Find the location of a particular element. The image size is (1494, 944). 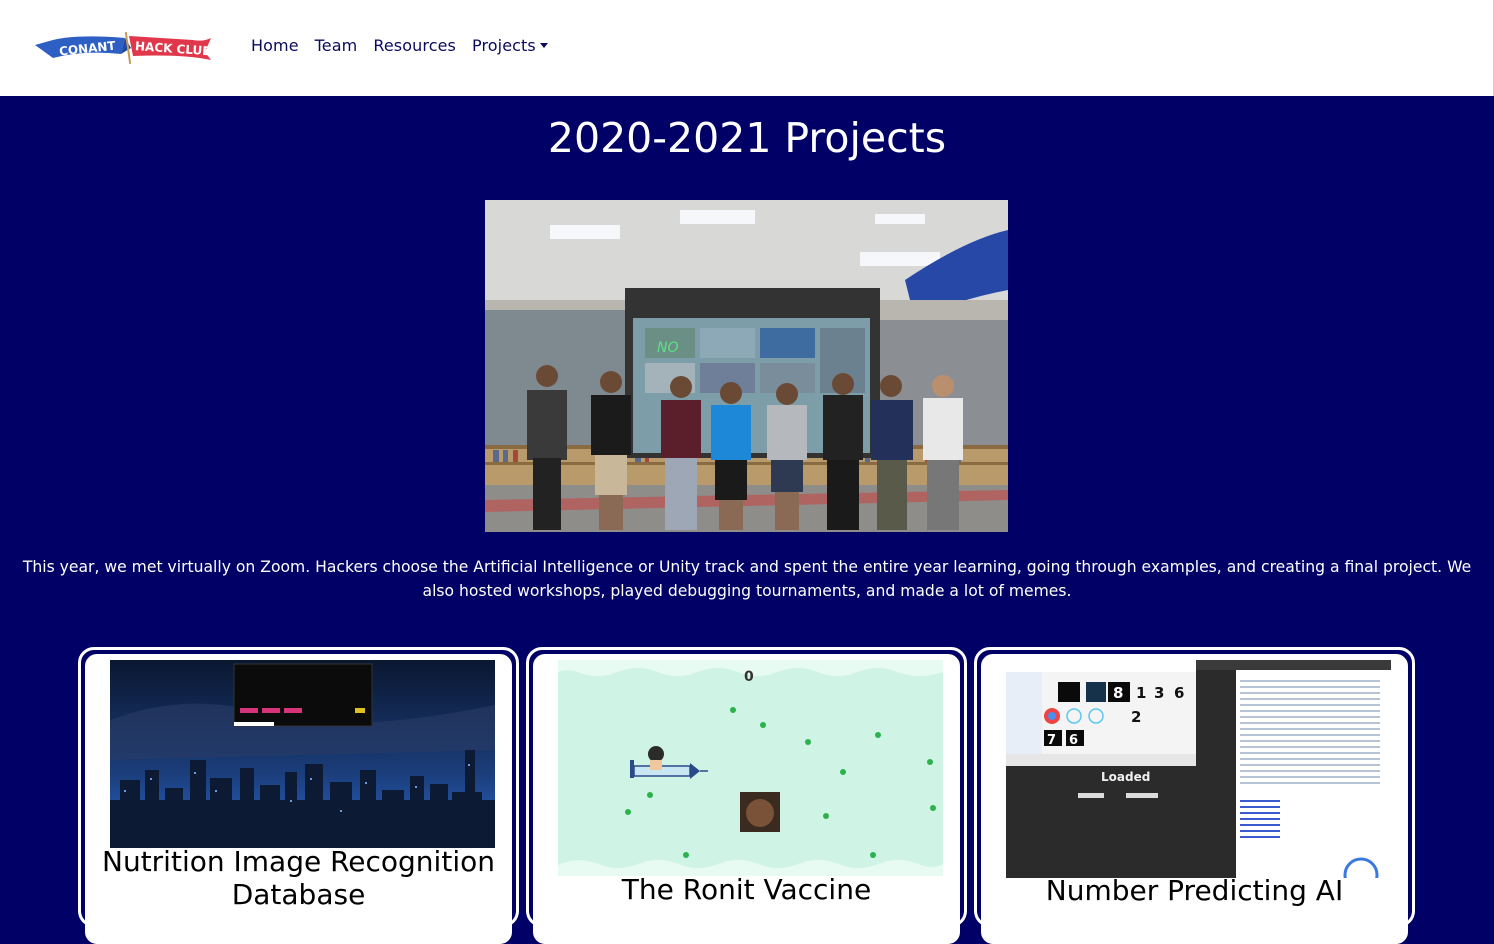

svg-text: 2 is located at coordinates (1136, 717).